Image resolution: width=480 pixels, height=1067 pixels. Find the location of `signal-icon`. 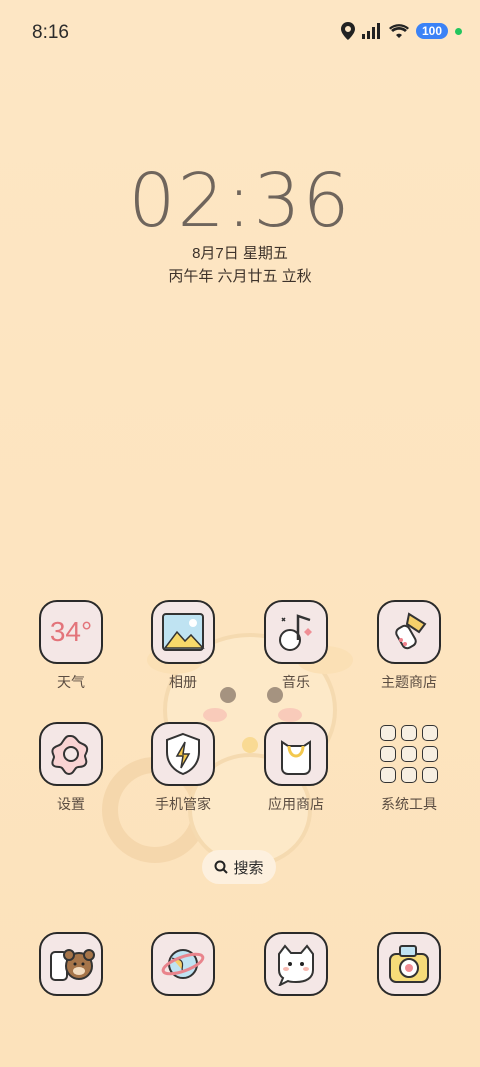

signal-icon is located at coordinates (370, 31).